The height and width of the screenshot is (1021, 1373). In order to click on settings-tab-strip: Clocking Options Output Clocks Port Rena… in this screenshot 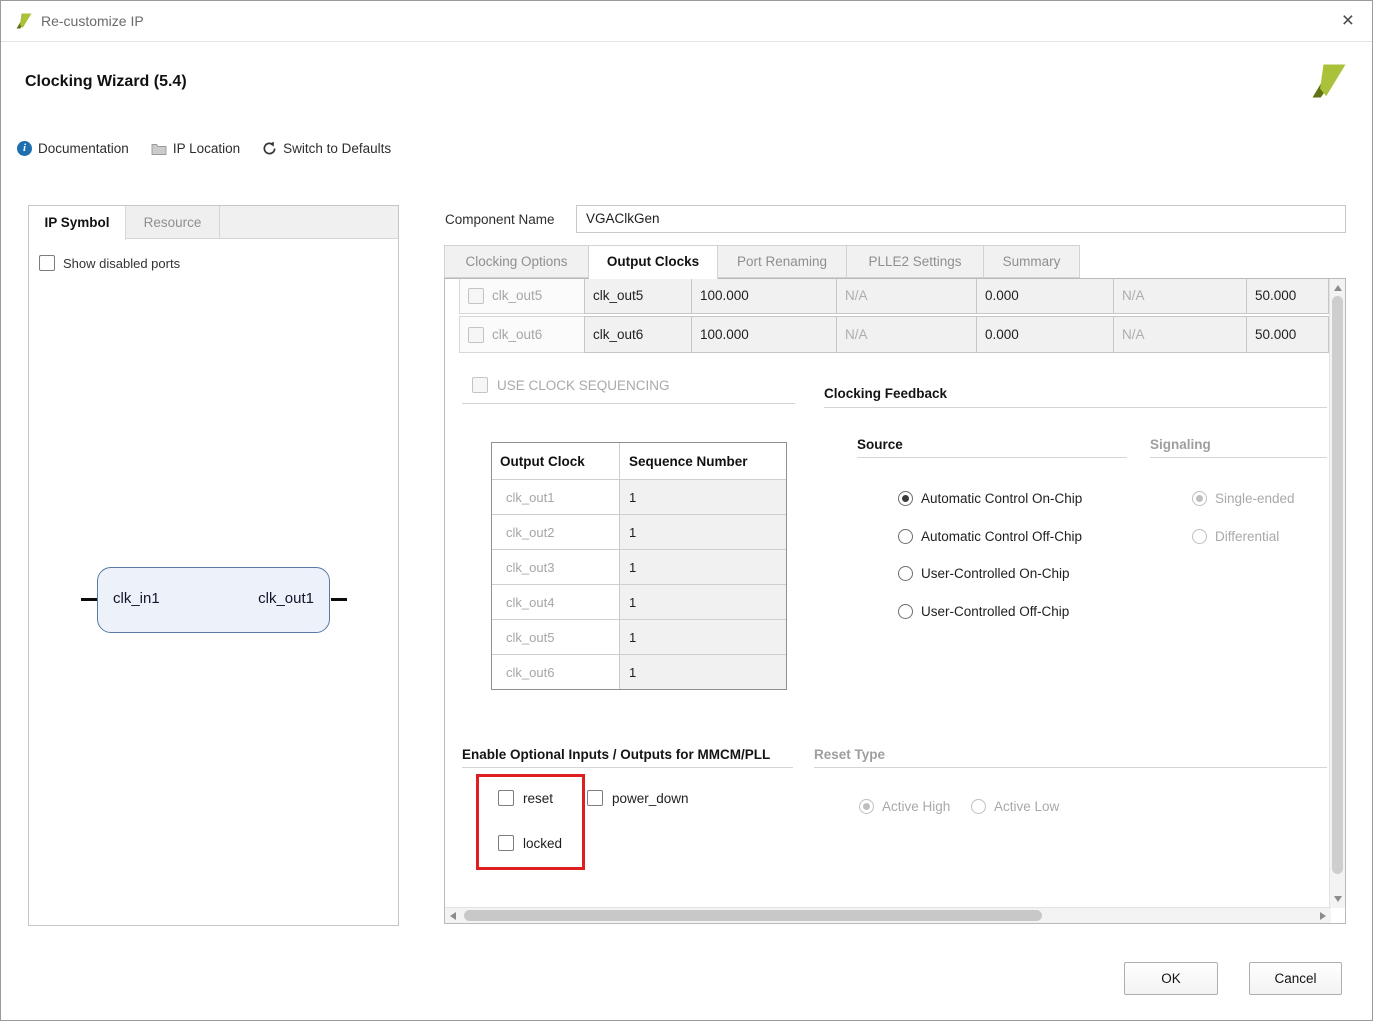, I will do `click(762, 262)`.